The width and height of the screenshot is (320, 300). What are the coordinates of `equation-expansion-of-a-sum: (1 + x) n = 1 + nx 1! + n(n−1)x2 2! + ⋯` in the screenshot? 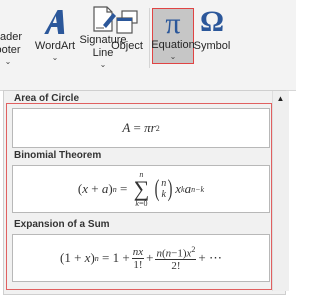 It's located at (141, 258).